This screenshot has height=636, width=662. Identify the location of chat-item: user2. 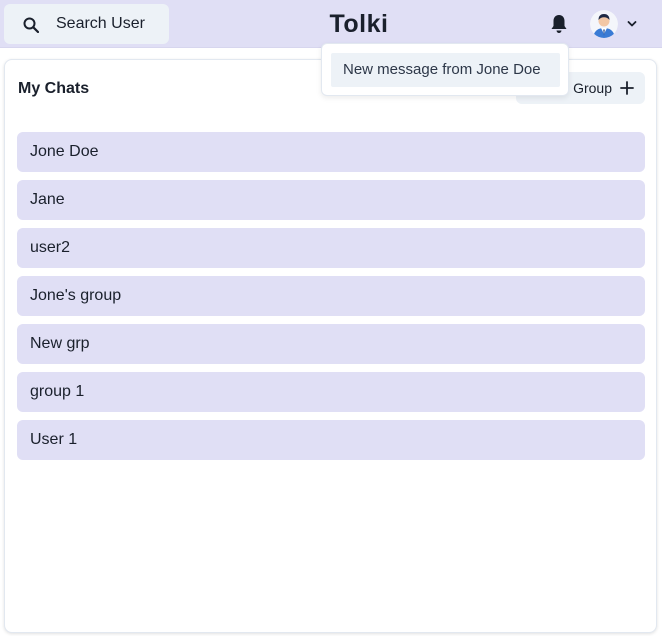
(331, 248).